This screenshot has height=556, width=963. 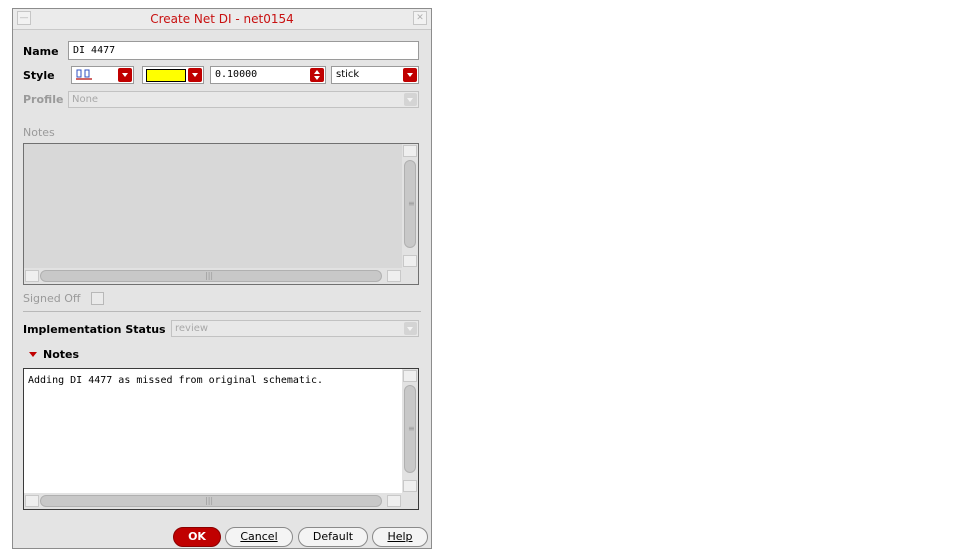 I want to click on profile-label: Profile, so click(x=43, y=99).